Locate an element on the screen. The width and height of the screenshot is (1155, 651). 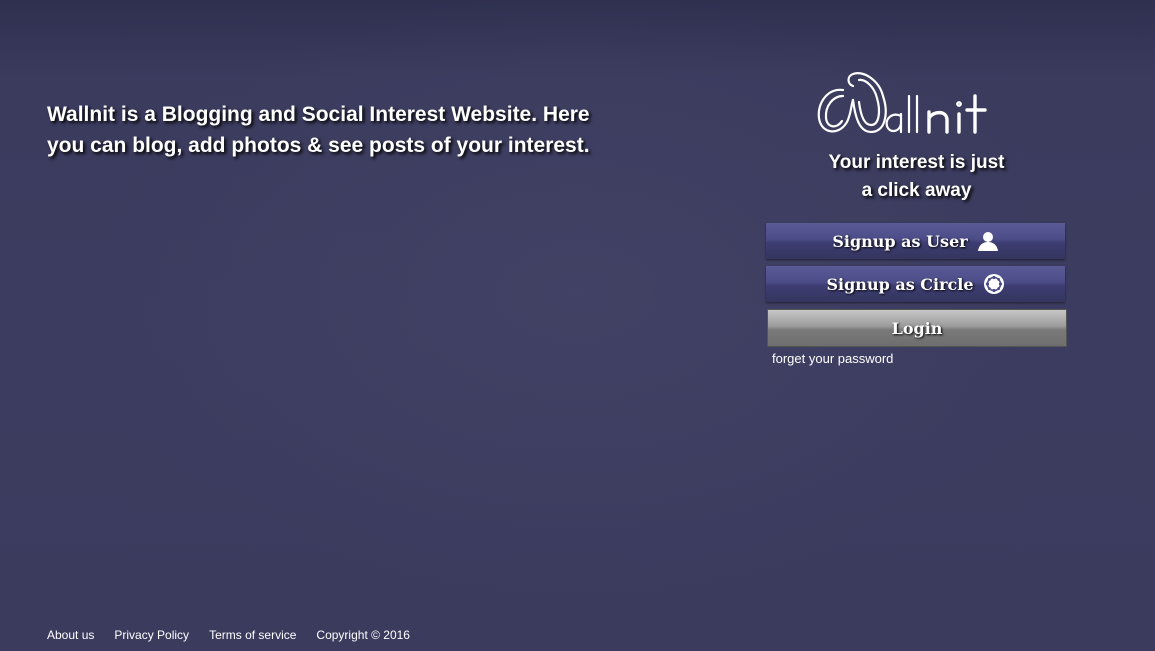
signup-circle-button: Signup as Circle is located at coordinates (915, 284).